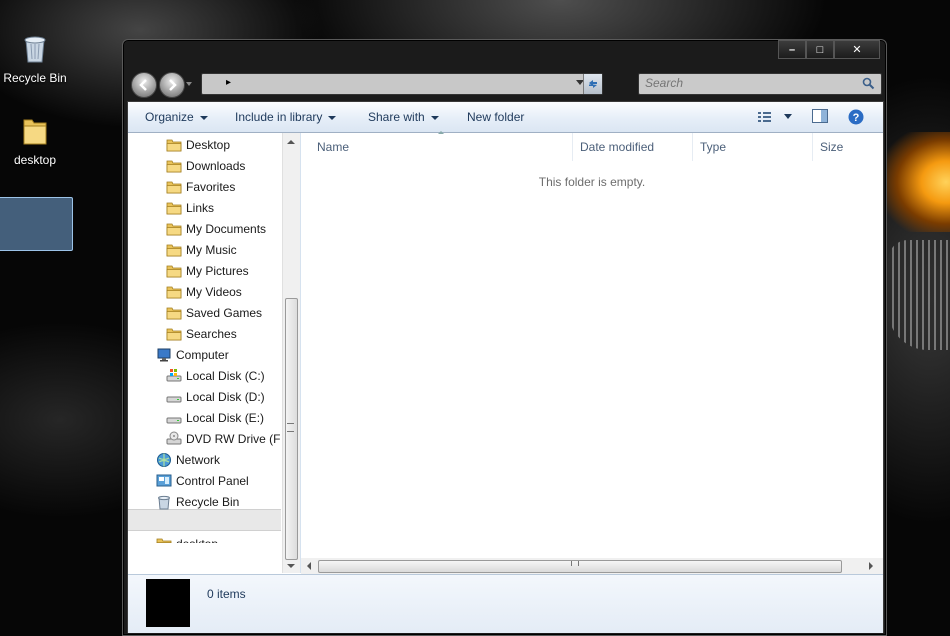 Image resolution: width=950 pixels, height=636 pixels. I want to click on tree-item-my-pictures: My Pictures, so click(207, 271).